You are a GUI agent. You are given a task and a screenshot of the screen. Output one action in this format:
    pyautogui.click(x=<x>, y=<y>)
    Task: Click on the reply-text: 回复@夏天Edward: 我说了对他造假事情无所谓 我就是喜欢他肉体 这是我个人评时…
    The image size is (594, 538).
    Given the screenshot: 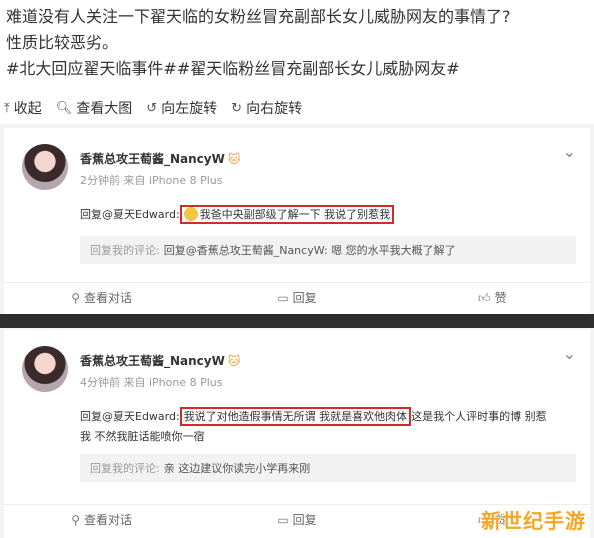 What is the action you would take?
    pyautogui.click(x=313, y=416)
    